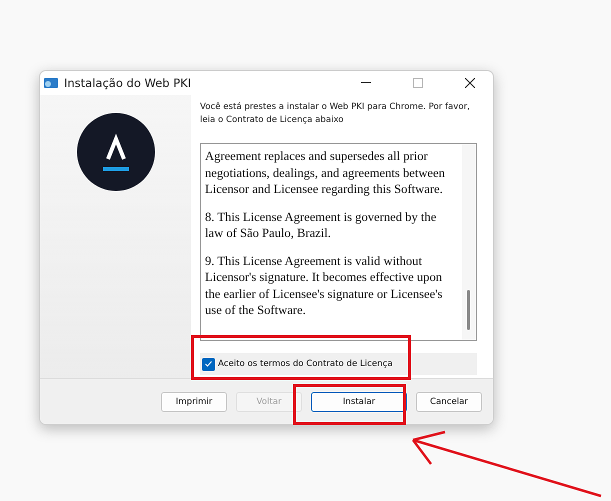 This screenshot has width=611, height=501. What do you see at coordinates (324, 285) in the screenshot?
I see `license-paragraph: 9. This License Agreement is valid without Licensor's signature. It becomes effective upon the earlier of Licensee's signature or Licensee's use of the Software.` at bounding box center [324, 285].